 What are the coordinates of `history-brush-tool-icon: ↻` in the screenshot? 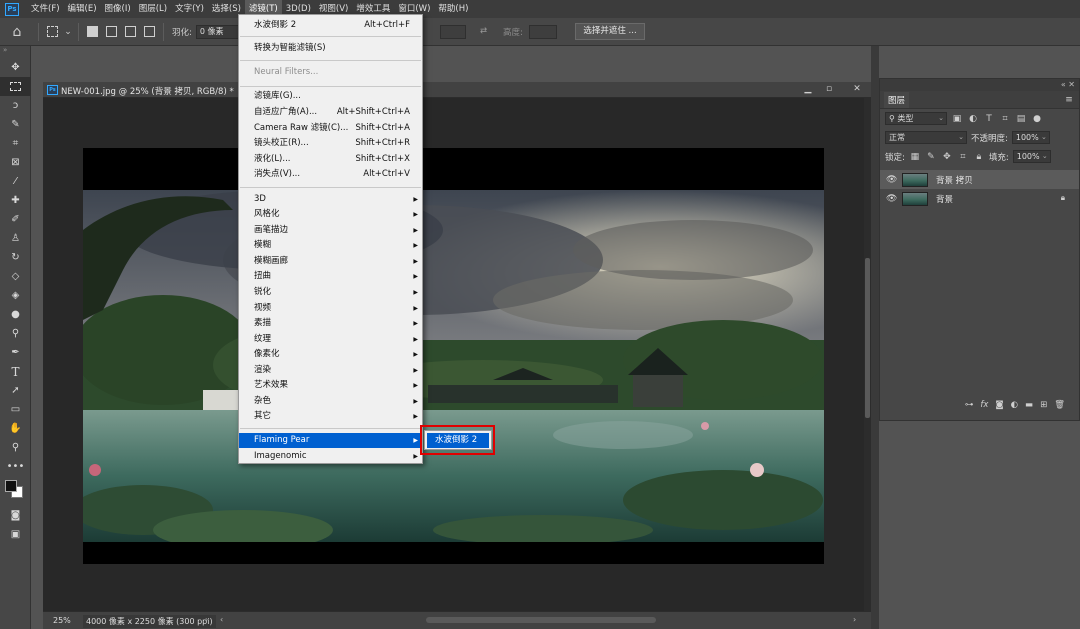 It's located at (15, 257).